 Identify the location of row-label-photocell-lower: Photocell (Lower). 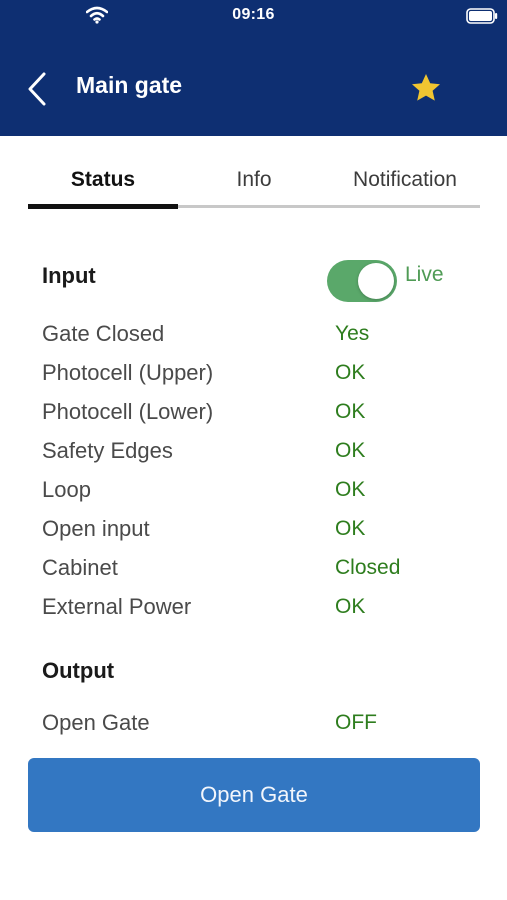
(128, 411).